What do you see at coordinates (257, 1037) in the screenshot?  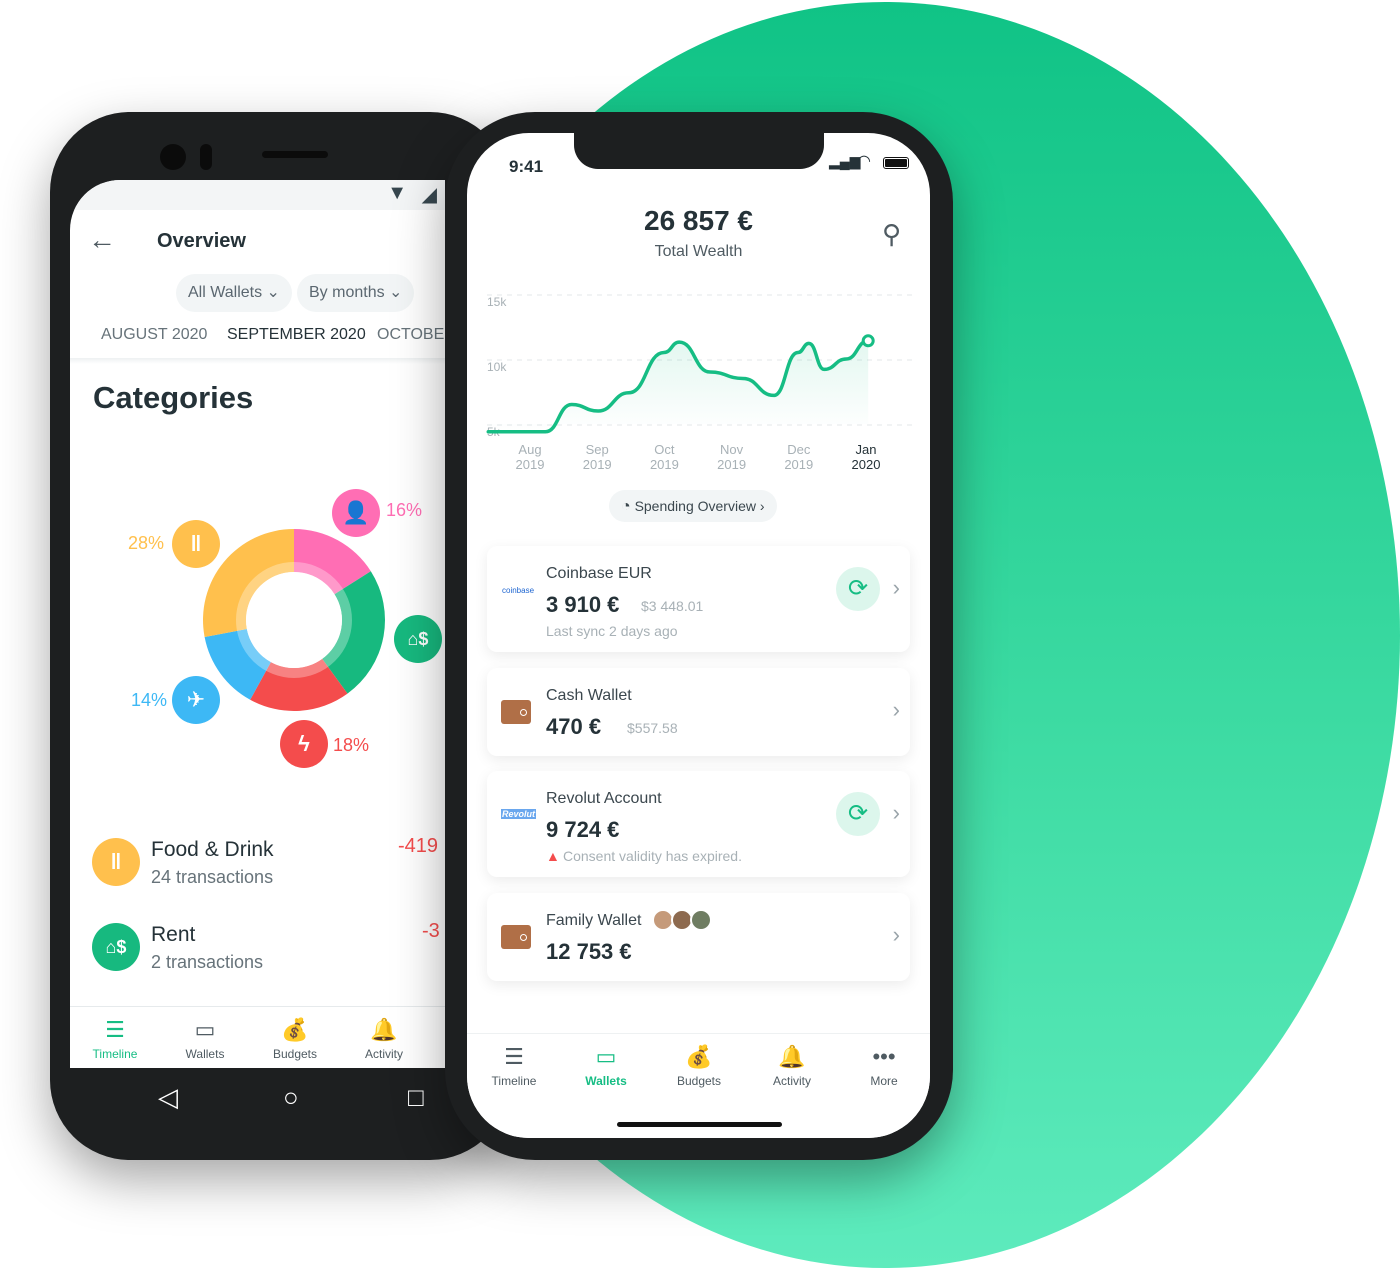 I see `bottom-nav: ☰ Timeline ▭ Wallets 💰 Budgets 🔔 Activity` at bounding box center [257, 1037].